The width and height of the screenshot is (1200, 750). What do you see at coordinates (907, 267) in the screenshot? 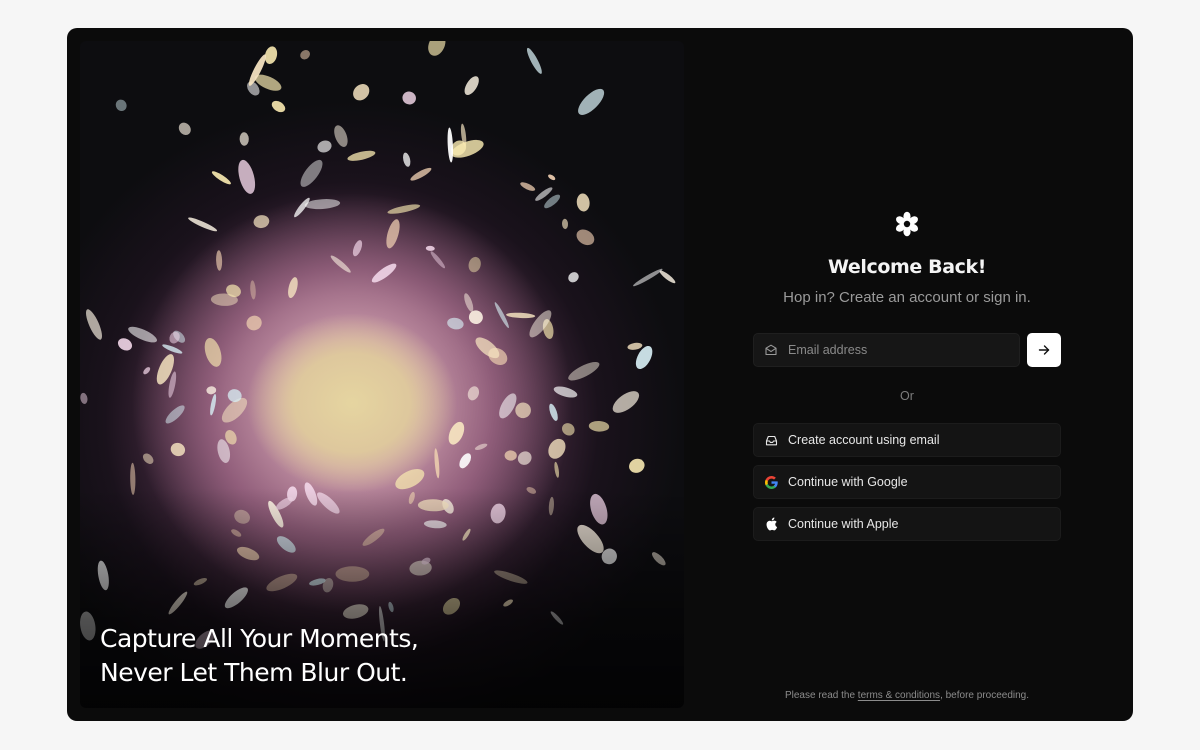
I see `page-title: Welcome Back!` at bounding box center [907, 267].